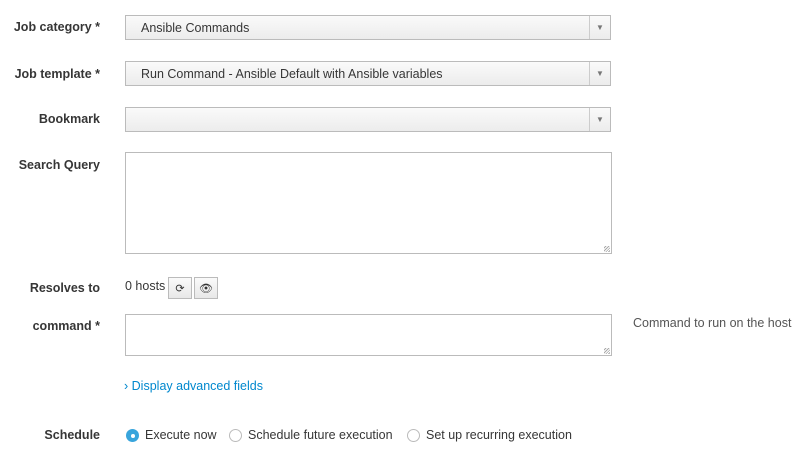 This screenshot has height=465, width=809. Describe the element at coordinates (126, 386) in the screenshot. I see `chevron-right-icon: ›` at that location.